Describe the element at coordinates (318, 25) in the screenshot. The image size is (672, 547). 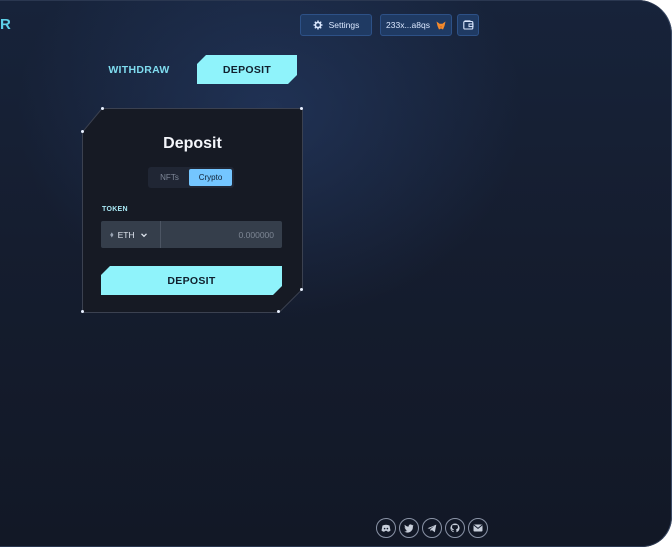
I see `gear-icon` at that location.